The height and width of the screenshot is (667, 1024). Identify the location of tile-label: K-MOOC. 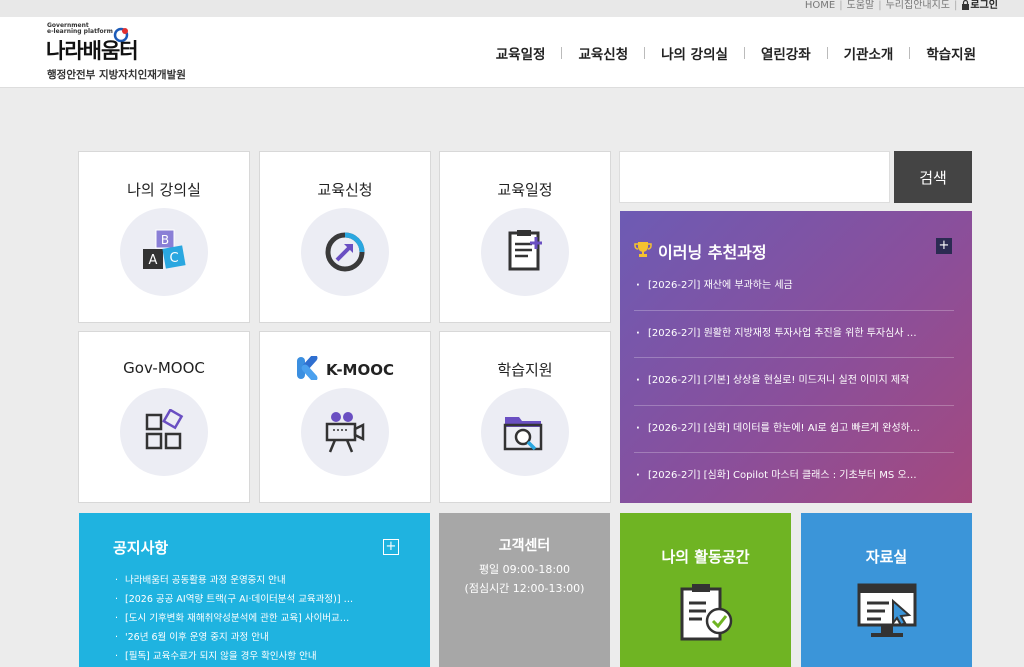
(345, 369).